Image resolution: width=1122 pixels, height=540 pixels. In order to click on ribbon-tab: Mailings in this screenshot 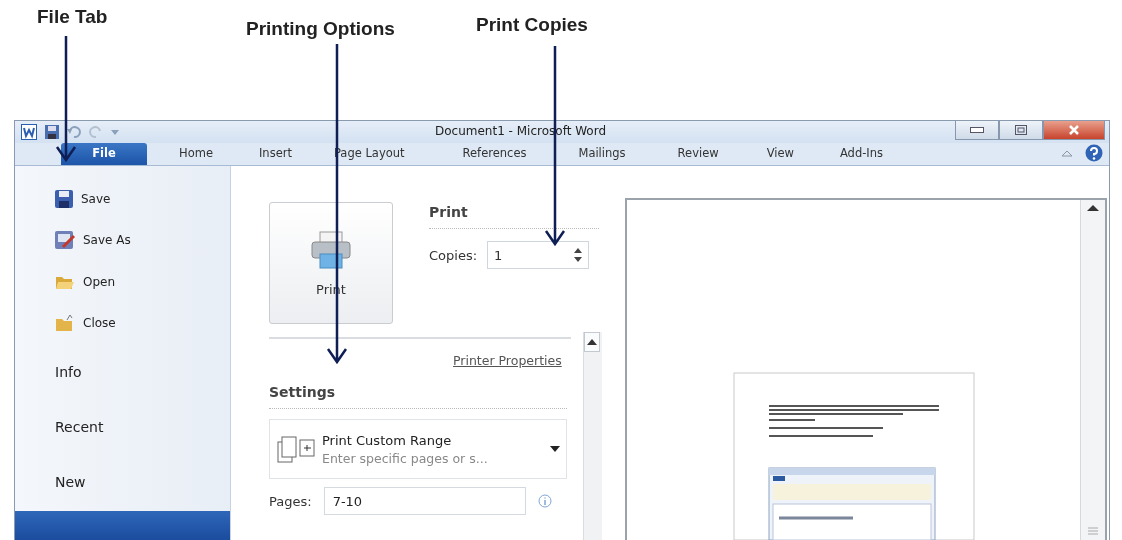, I will do `click(602, 154)`.